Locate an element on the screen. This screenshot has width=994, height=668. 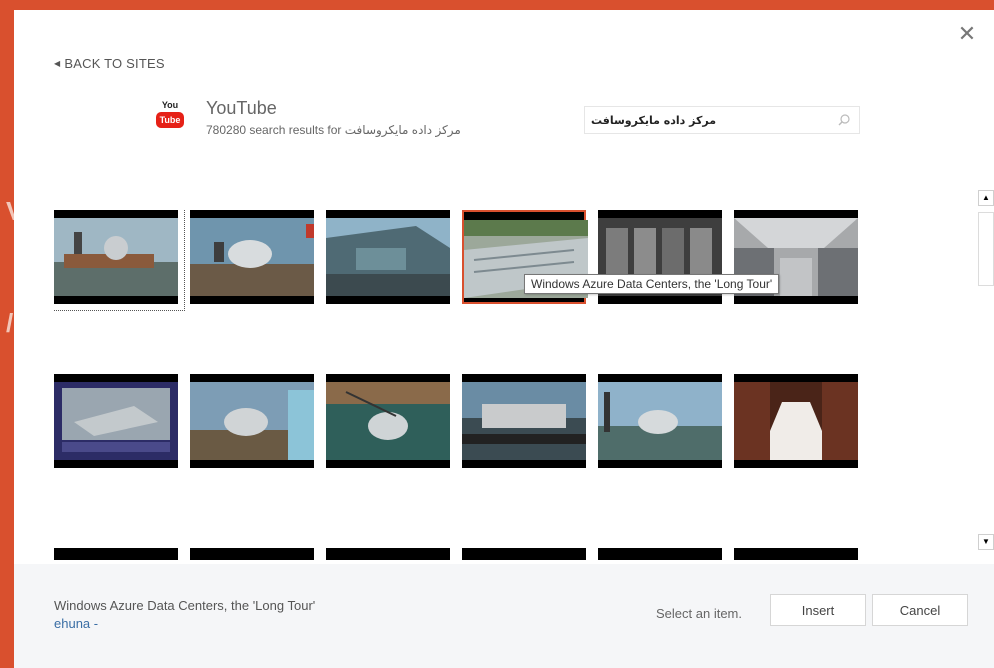
search-box is located at coordinates (722, 120).